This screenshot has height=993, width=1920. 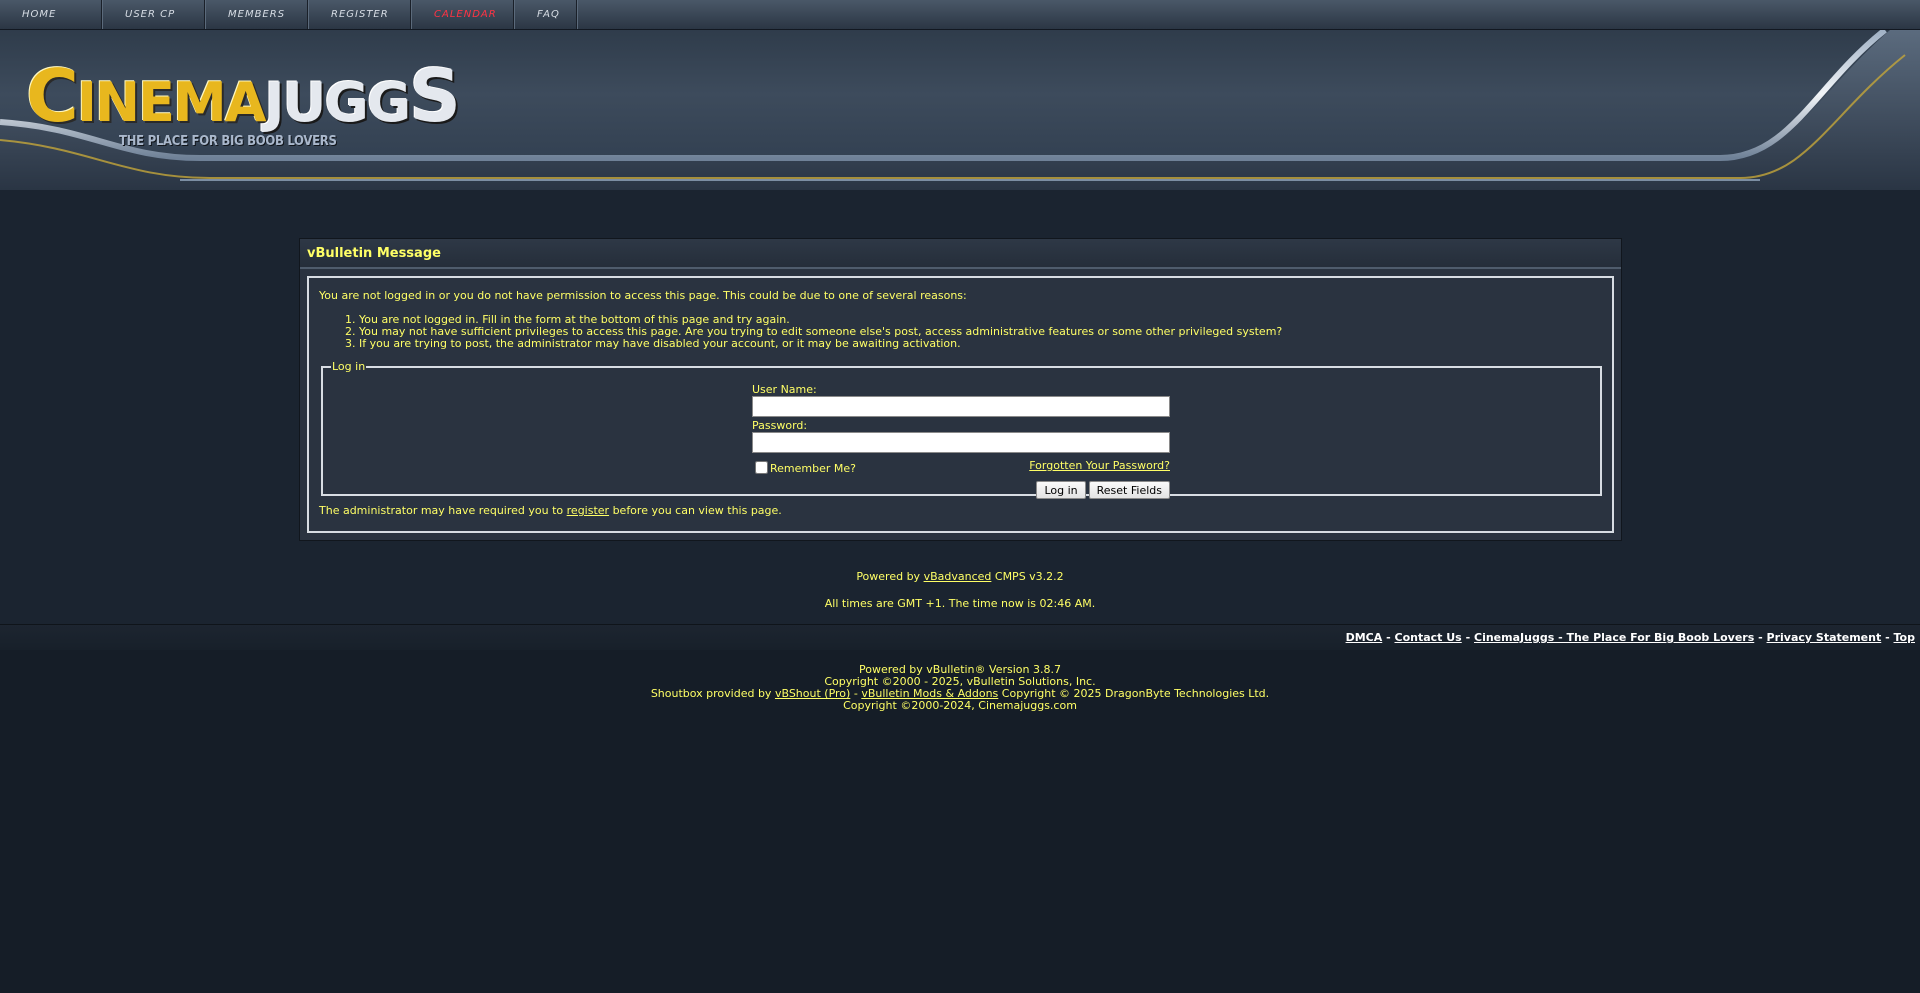 What do you see at coordinates (1099, 465) in the screenshot?
I see `forgot-password-link: Forgotten Your Password?` at bounding box center [1099, 465].